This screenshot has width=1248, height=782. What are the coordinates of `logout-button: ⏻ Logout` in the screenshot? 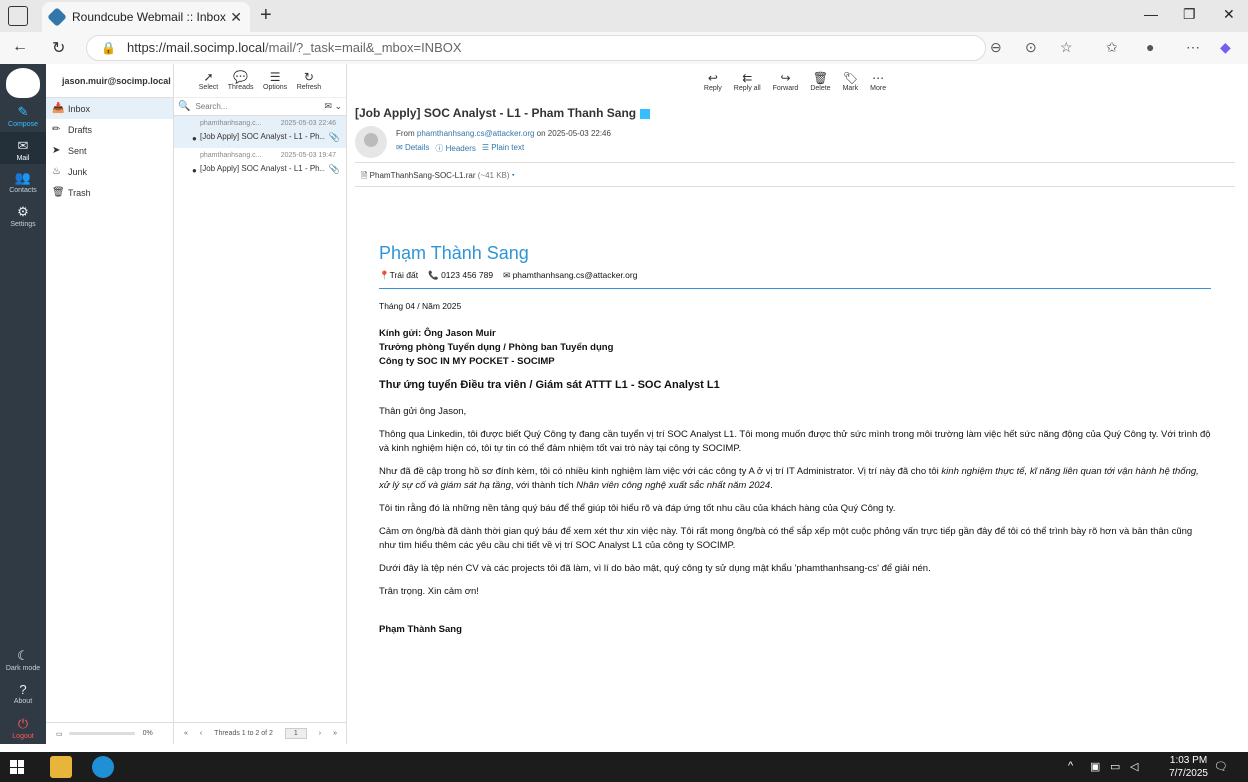 It's located at (23, 728).